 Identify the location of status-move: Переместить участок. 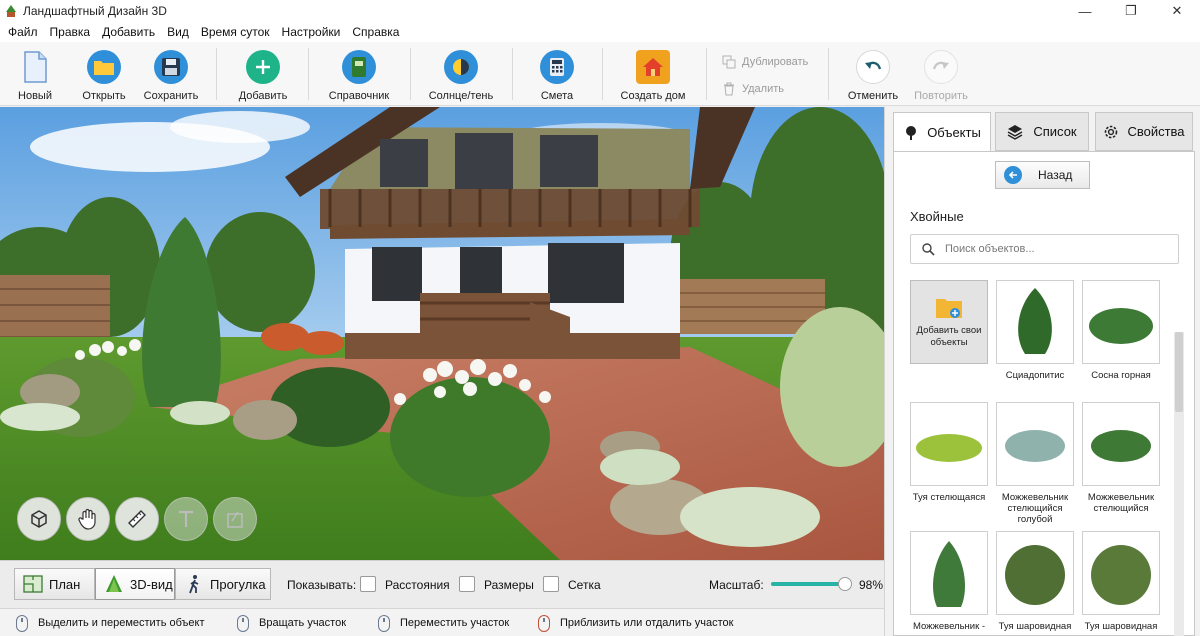
(443, 622).